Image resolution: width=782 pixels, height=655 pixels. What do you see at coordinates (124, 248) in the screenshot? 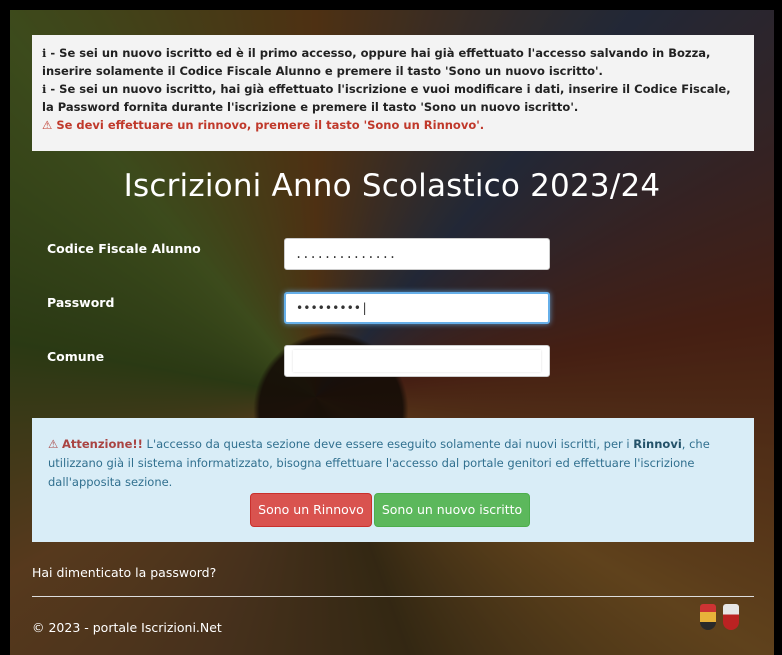
I see `codice-fiscale-label: Codice Fiscale Alunno` at bounding box center [124, 248].